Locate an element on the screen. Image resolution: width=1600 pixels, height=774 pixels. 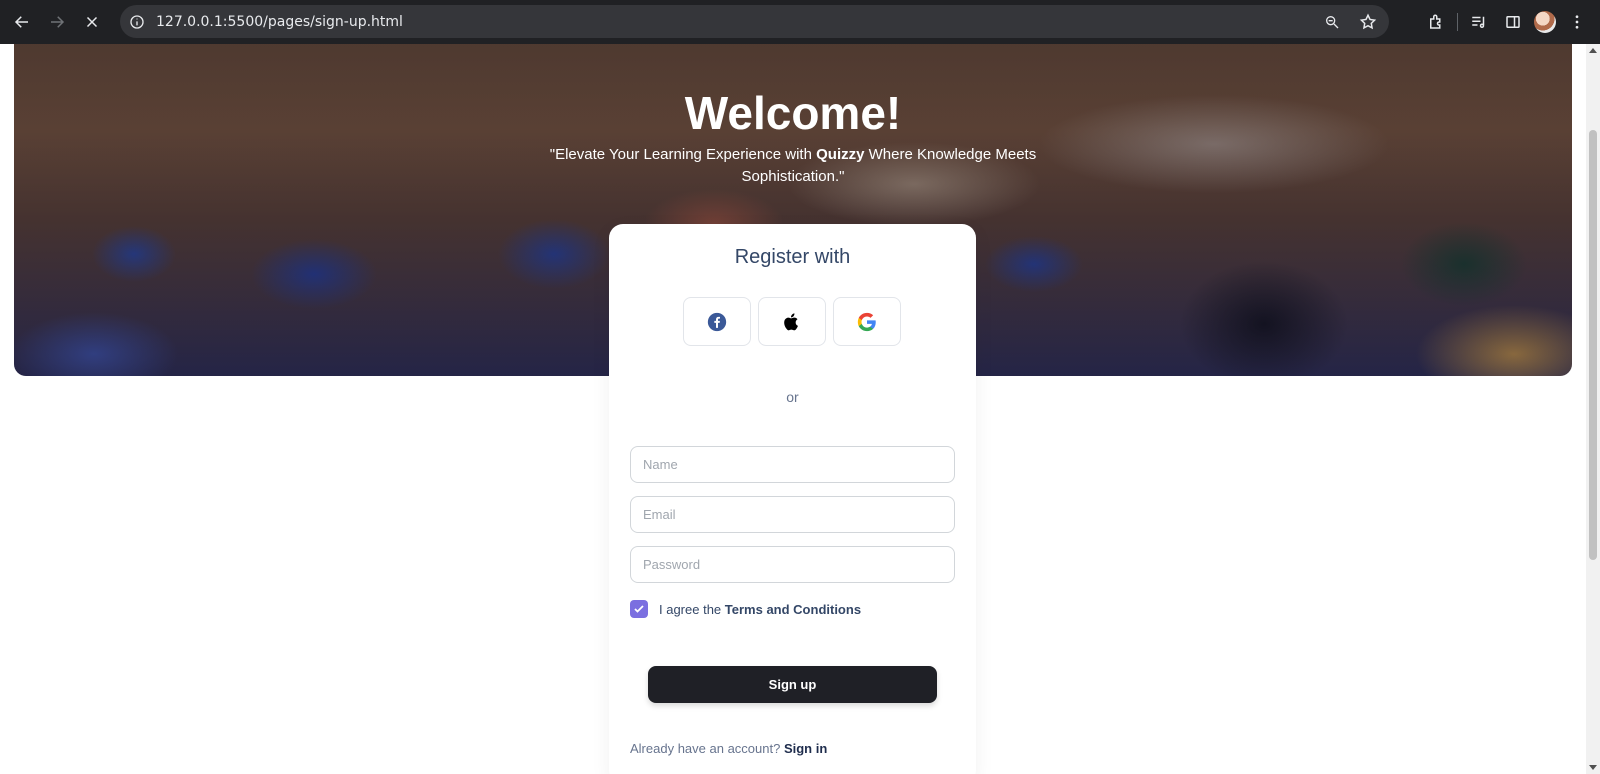
checkmark-icon is located at coordinates (639, 609).